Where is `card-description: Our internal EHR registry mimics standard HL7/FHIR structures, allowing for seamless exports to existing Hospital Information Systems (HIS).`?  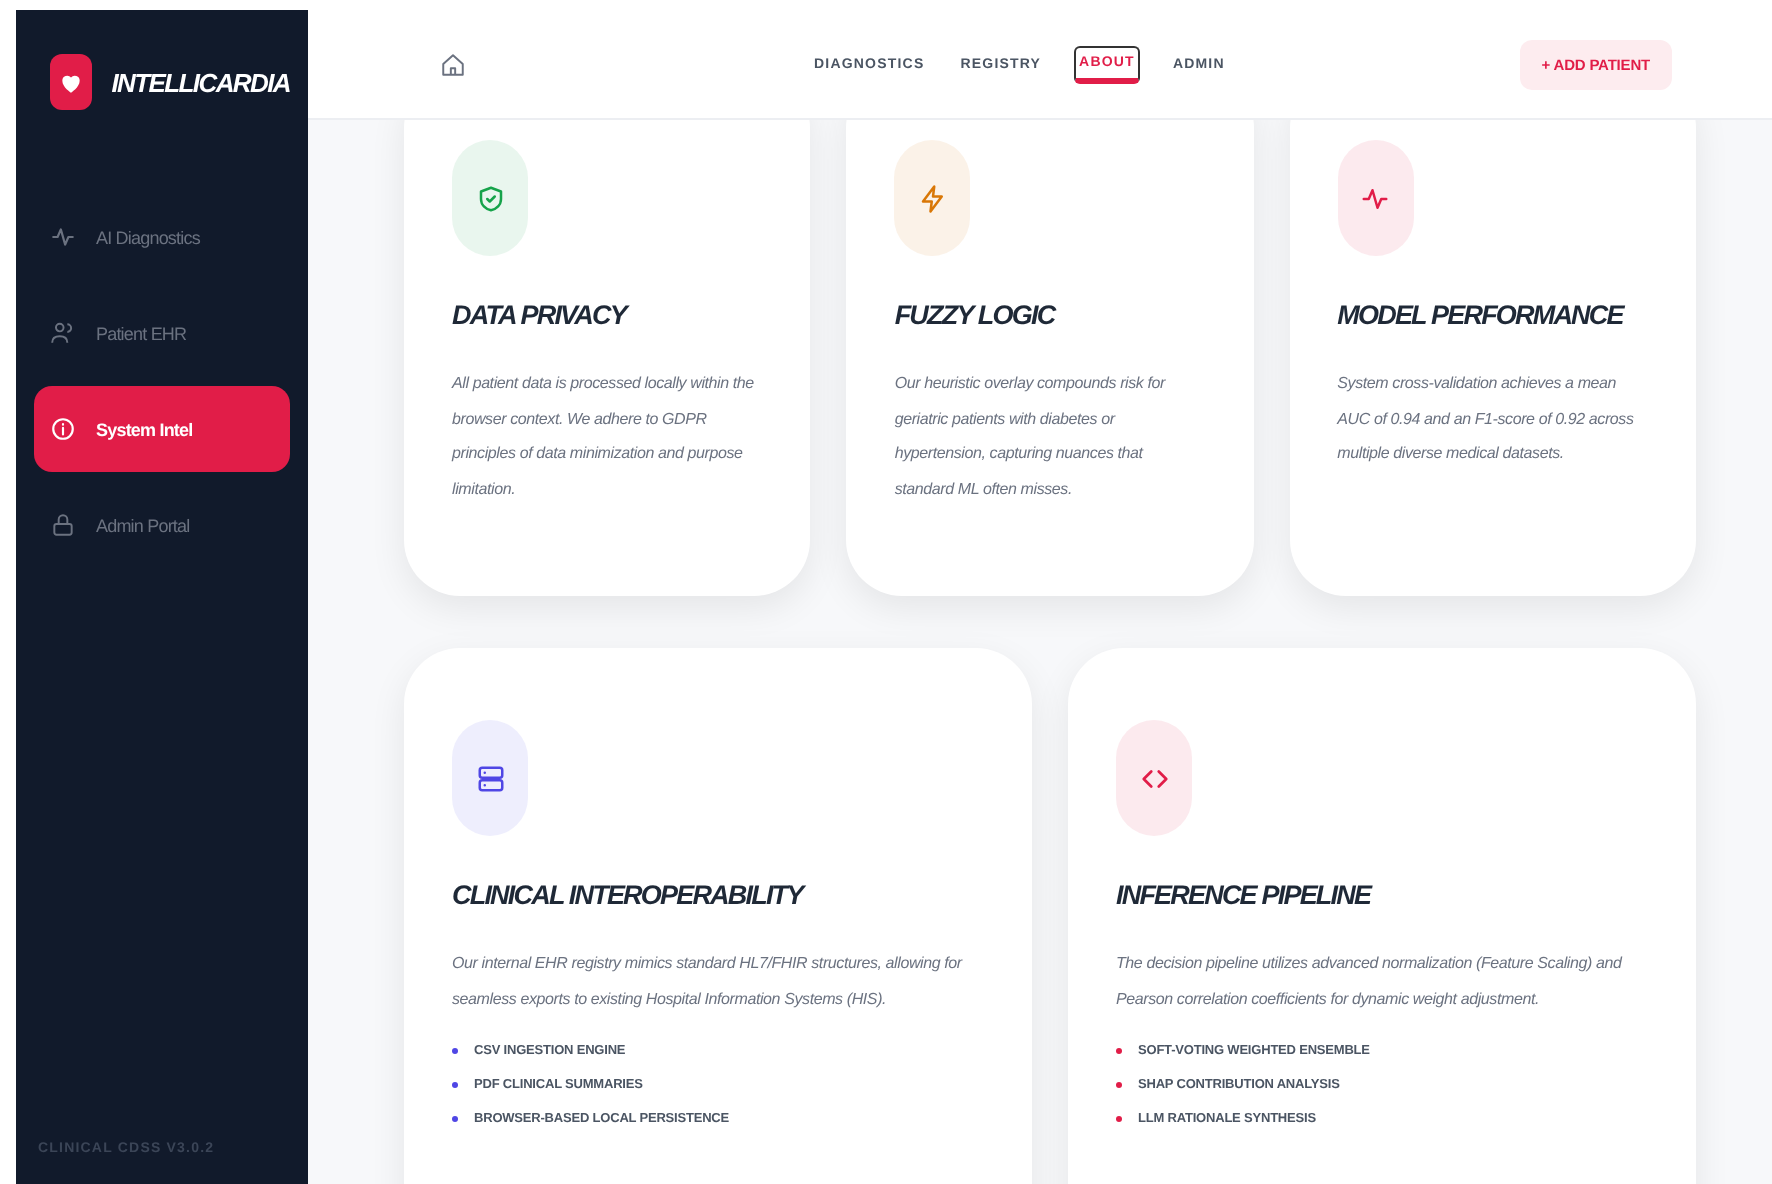
card-description: Our internal EHR registry mimics standard HL7/FHIR structures, allowing for seamless exports to existing Hospital Information Systems (HIS). is located at coordinates (708, 982).